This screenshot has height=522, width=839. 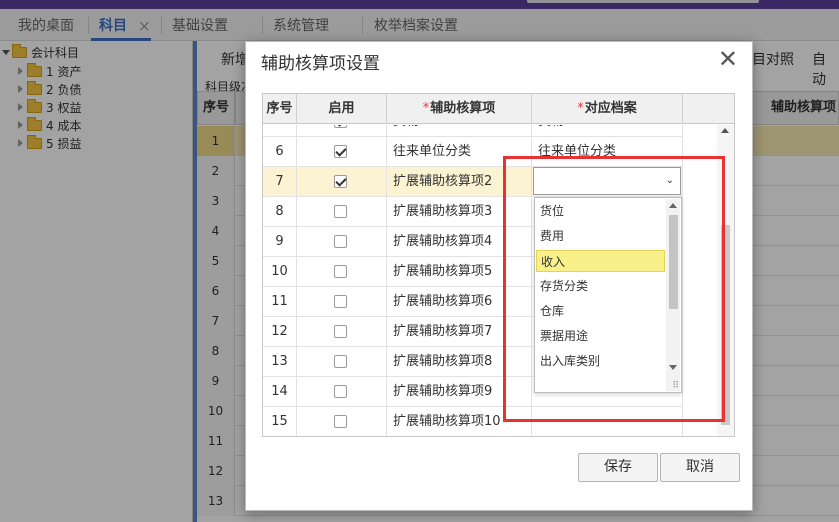 What do you see at coordinates (280, 302) in the screenshot?
I see `seq-cell: 11` at bounding box center [280, 302].